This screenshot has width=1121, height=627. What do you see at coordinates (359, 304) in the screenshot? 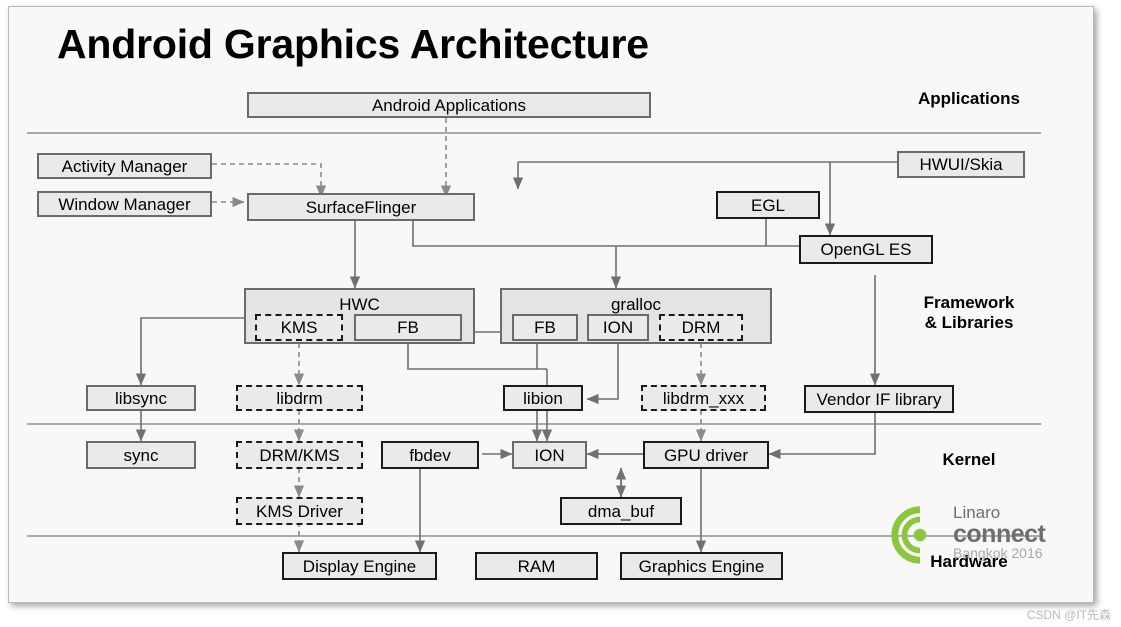
I see `group-hwc-title: HWC` at bounding box center [359, 304].